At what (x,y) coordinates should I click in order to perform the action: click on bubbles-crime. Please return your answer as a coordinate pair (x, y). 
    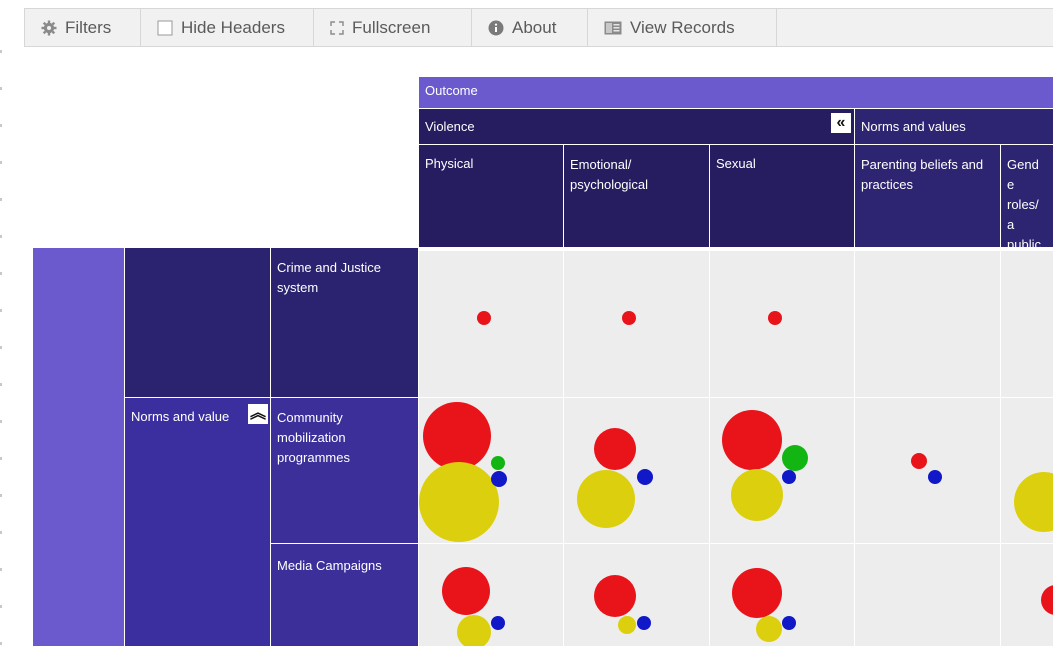
    Looking at the image, I should click on (629, 318).